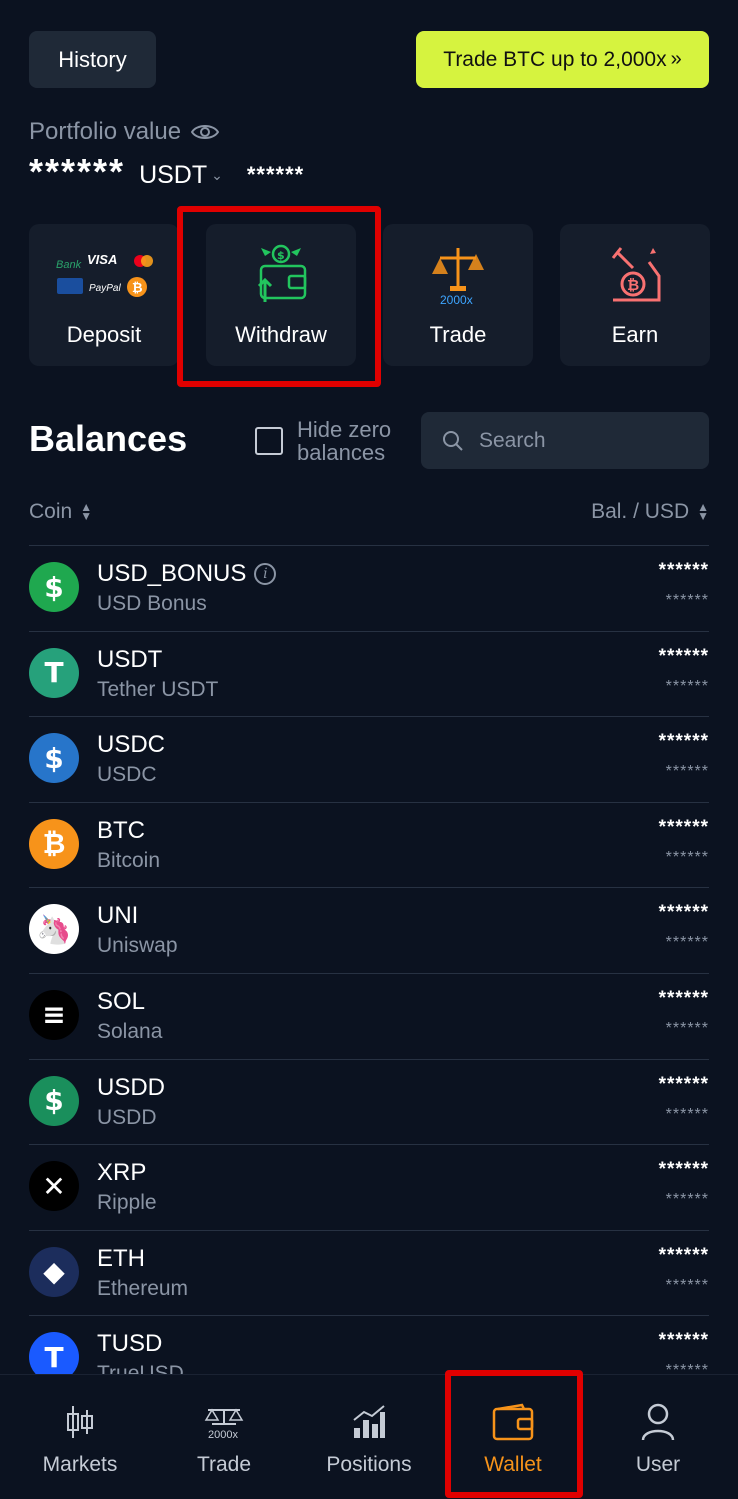  I want to click on wallet-icon, so click(513, 1422).